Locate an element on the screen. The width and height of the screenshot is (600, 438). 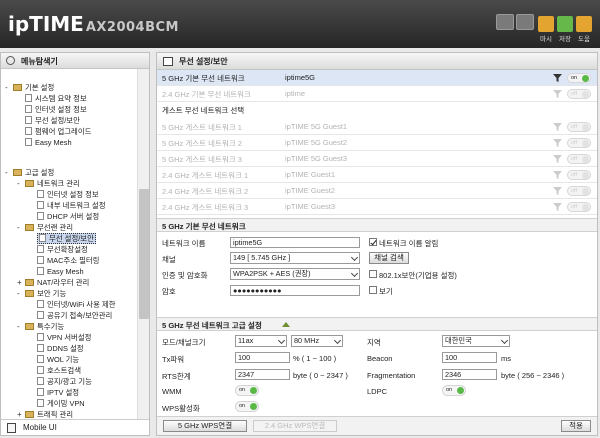
menu-special: 특수기능 is located at coordinates (44, 326).